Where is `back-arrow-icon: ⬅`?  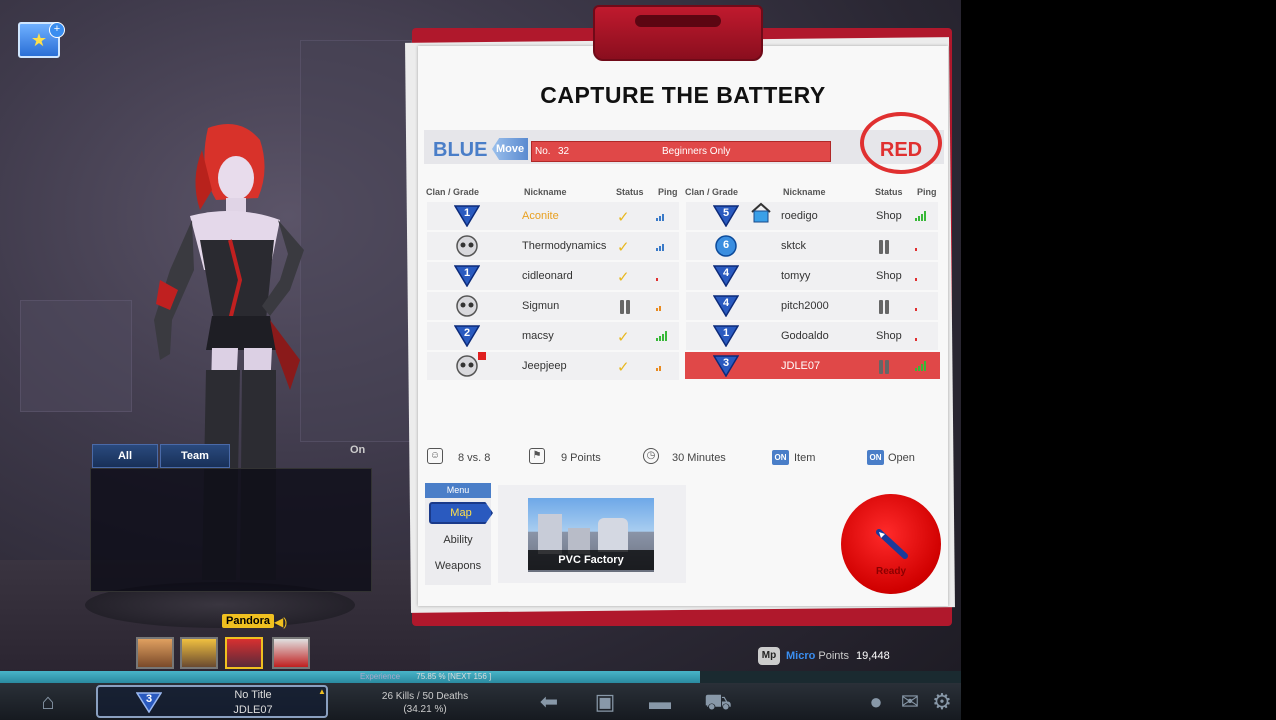
back-arrow-icon: ⬅ is located at coordinates (549, 702).